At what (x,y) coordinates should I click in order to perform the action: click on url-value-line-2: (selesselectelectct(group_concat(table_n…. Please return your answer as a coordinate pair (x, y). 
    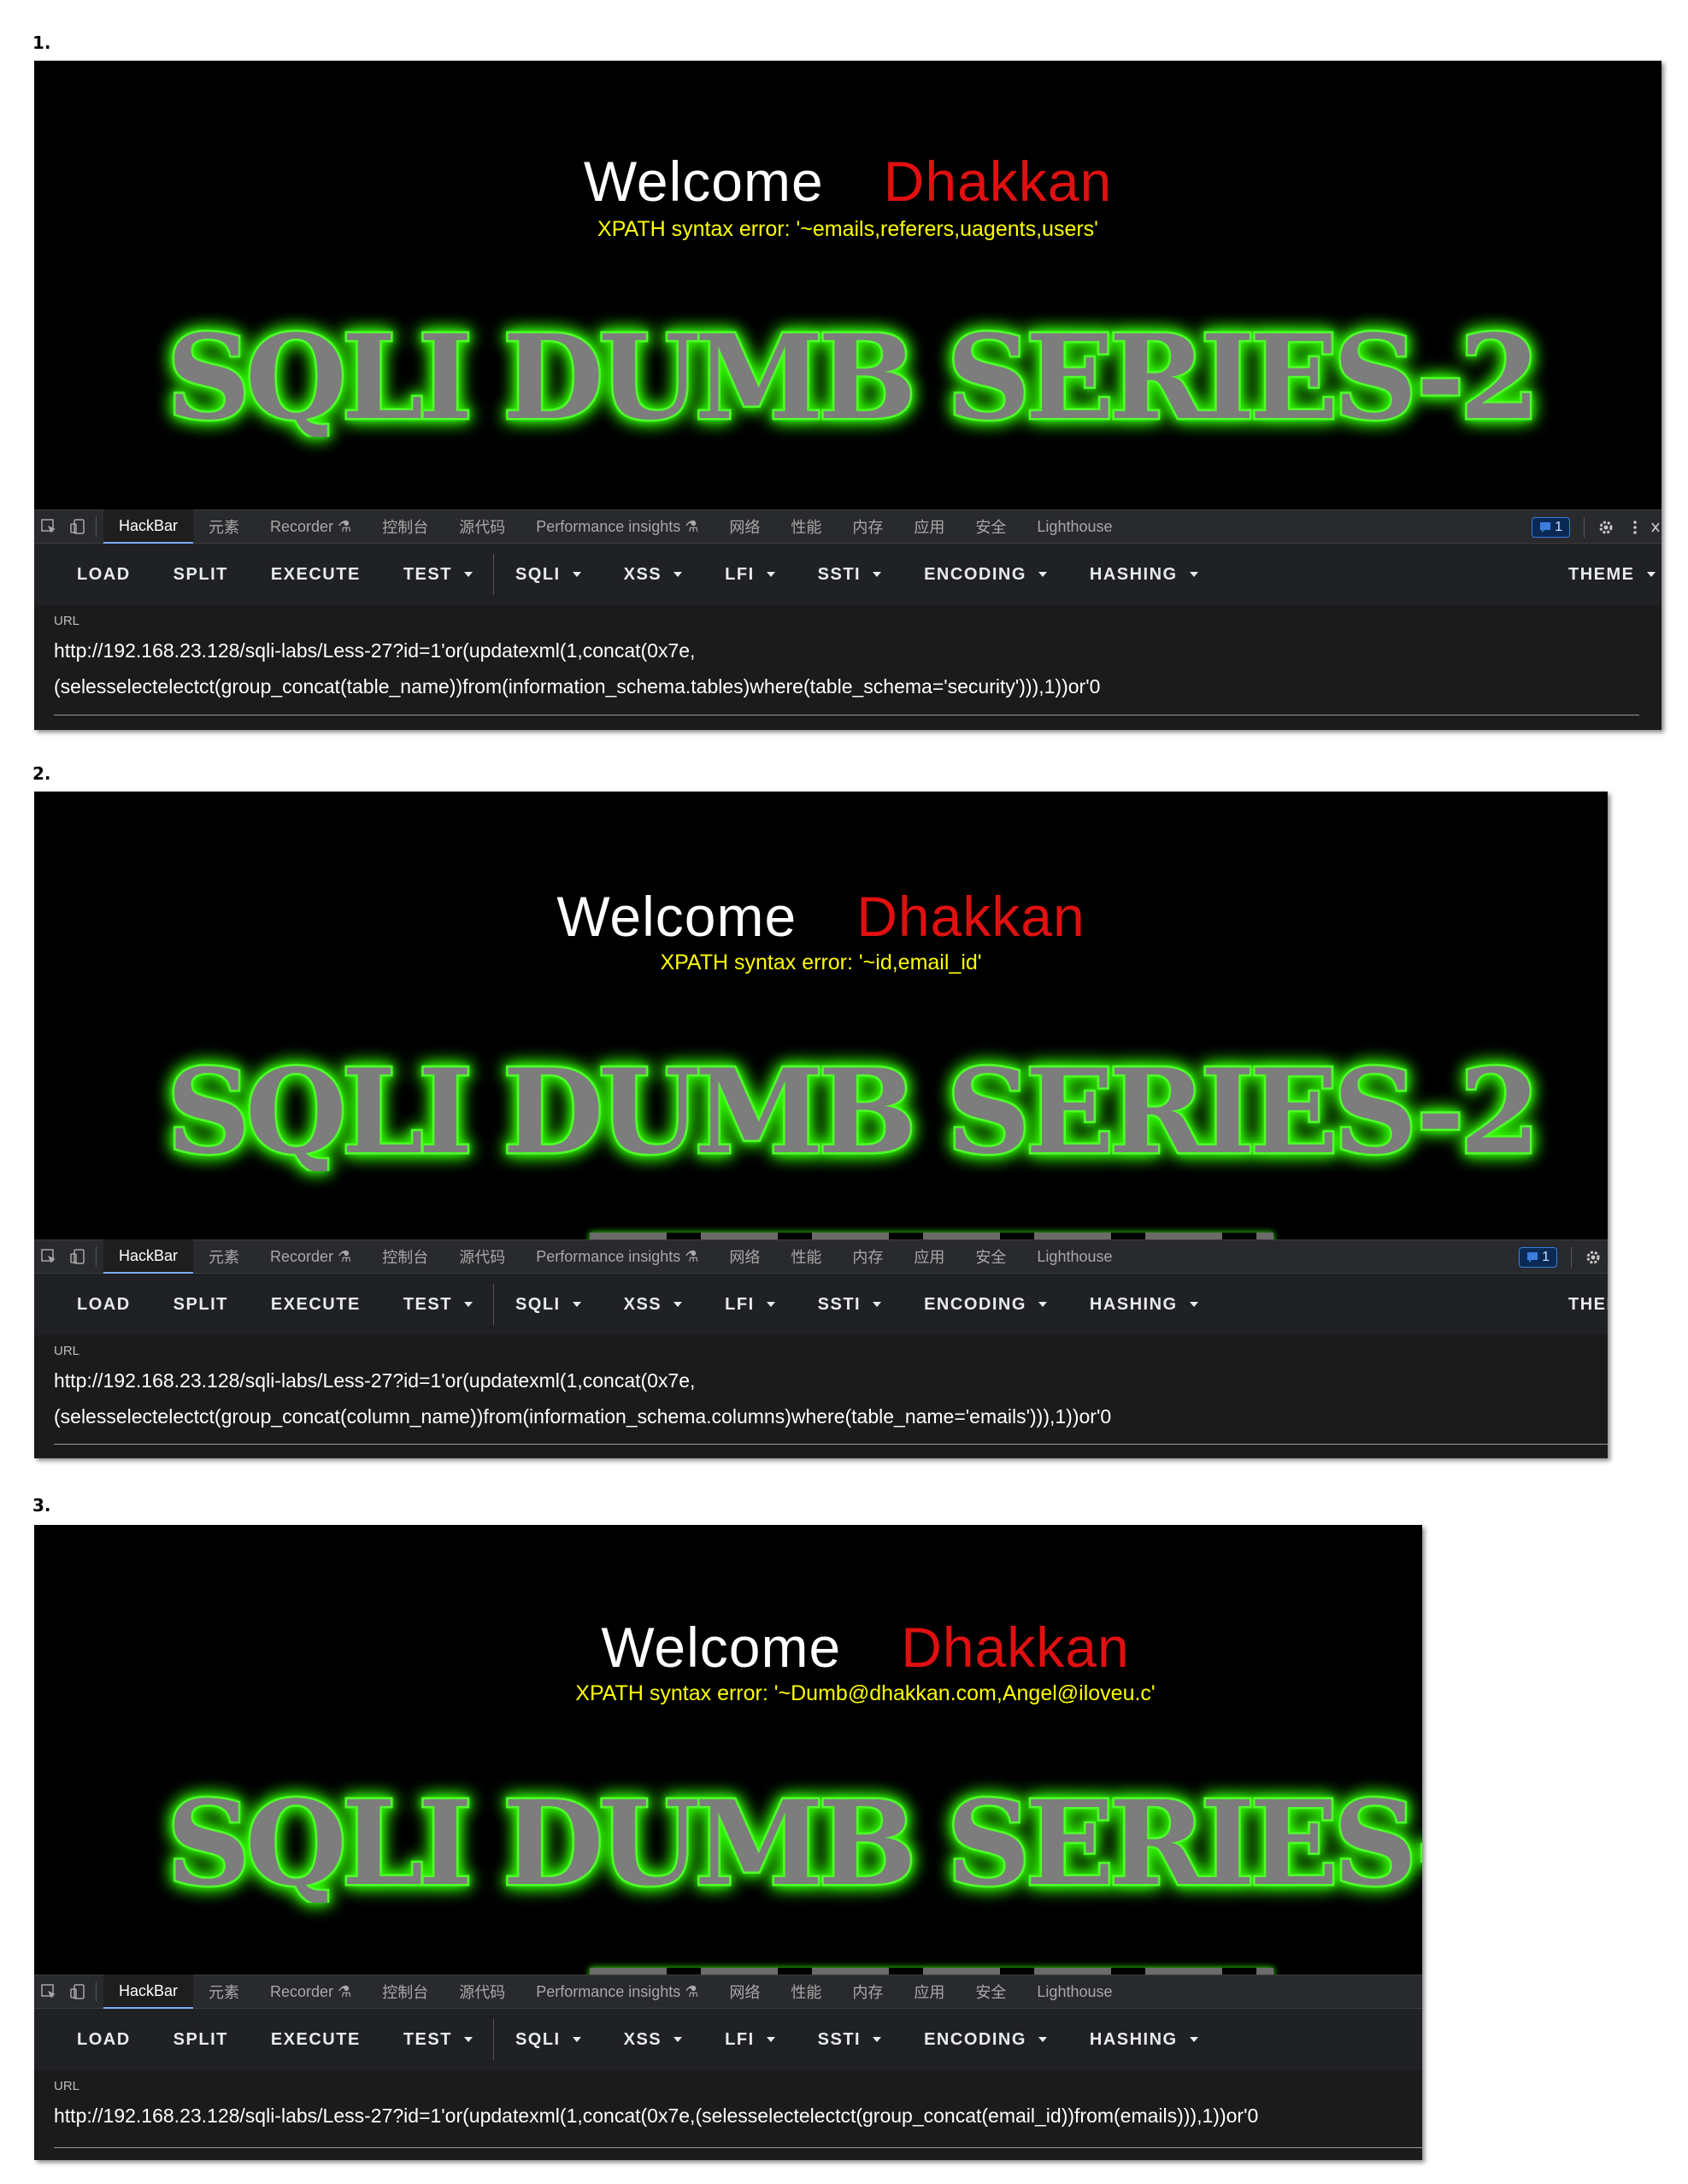
    Looking at the image, I should click on (858, 686).